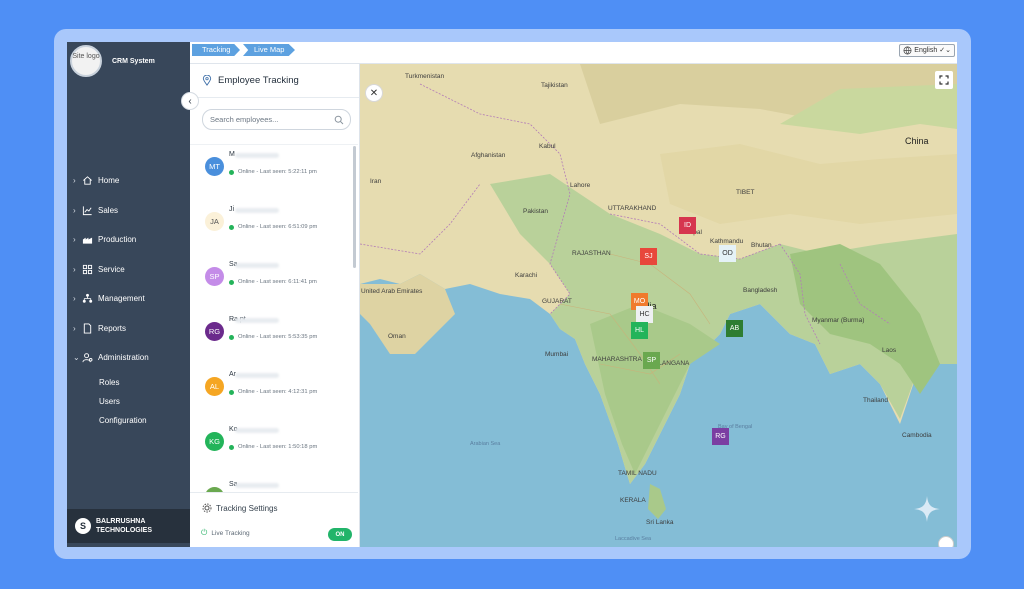  What do you see at coordinates (87, 240) in the screenshot?
I see `factory-icon` at bounding box center [87, 240].